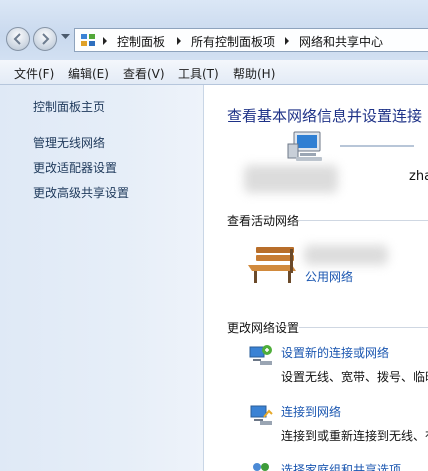  What do you see at coordinates (291, 179) in the screenshot?
I see `redacted-computer-name` at bounding box center [291, 179].